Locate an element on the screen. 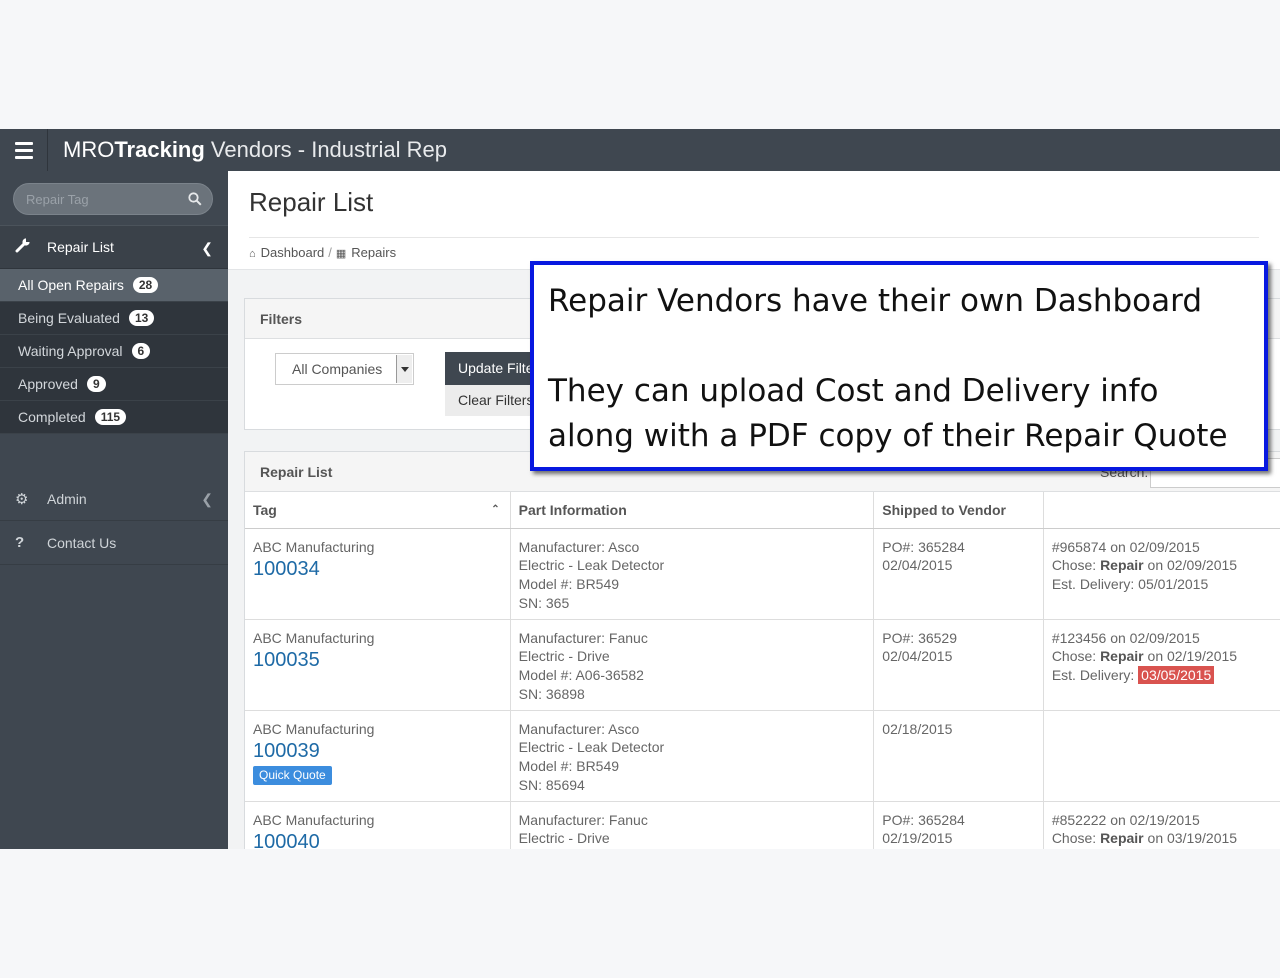 The width and height of the screenshot is (1280, 978). repair-tag-link: 100035 is located at coordinates (381, 660).